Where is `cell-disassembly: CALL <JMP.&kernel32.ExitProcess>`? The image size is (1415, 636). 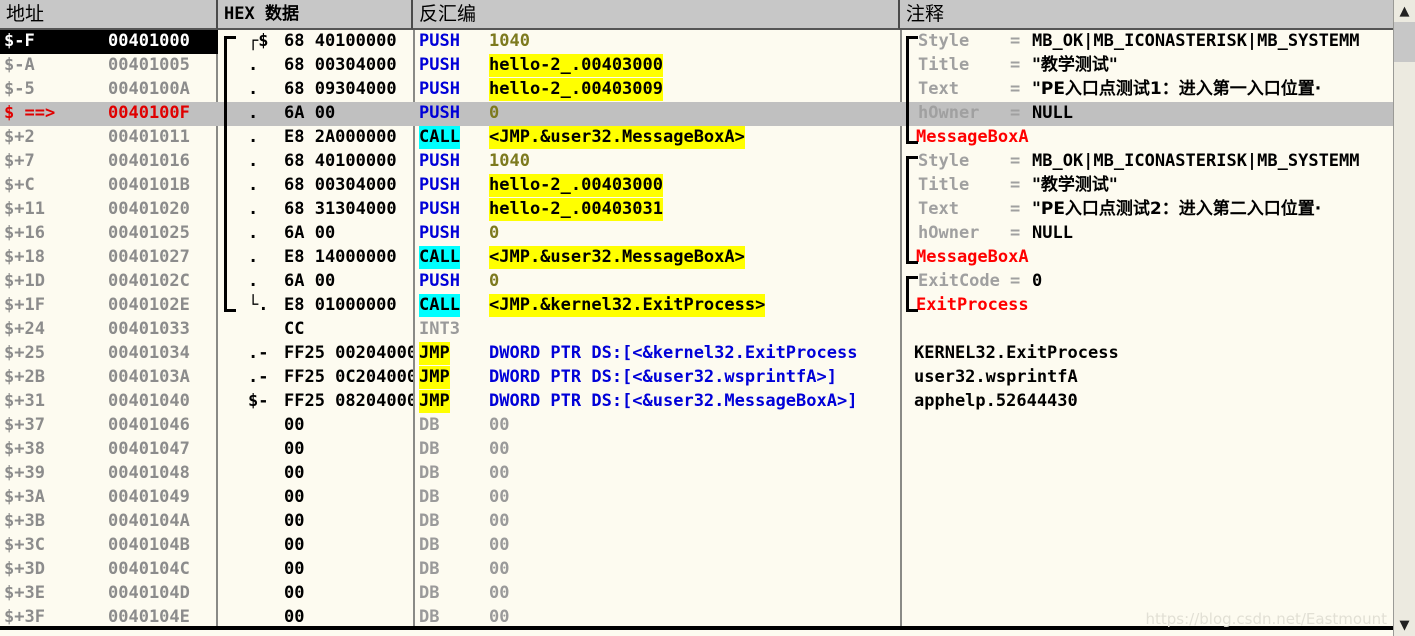 cell-disassembly: CALL <JMP.&kernel32.ExitProcess> is located at coordinates (657, 306).